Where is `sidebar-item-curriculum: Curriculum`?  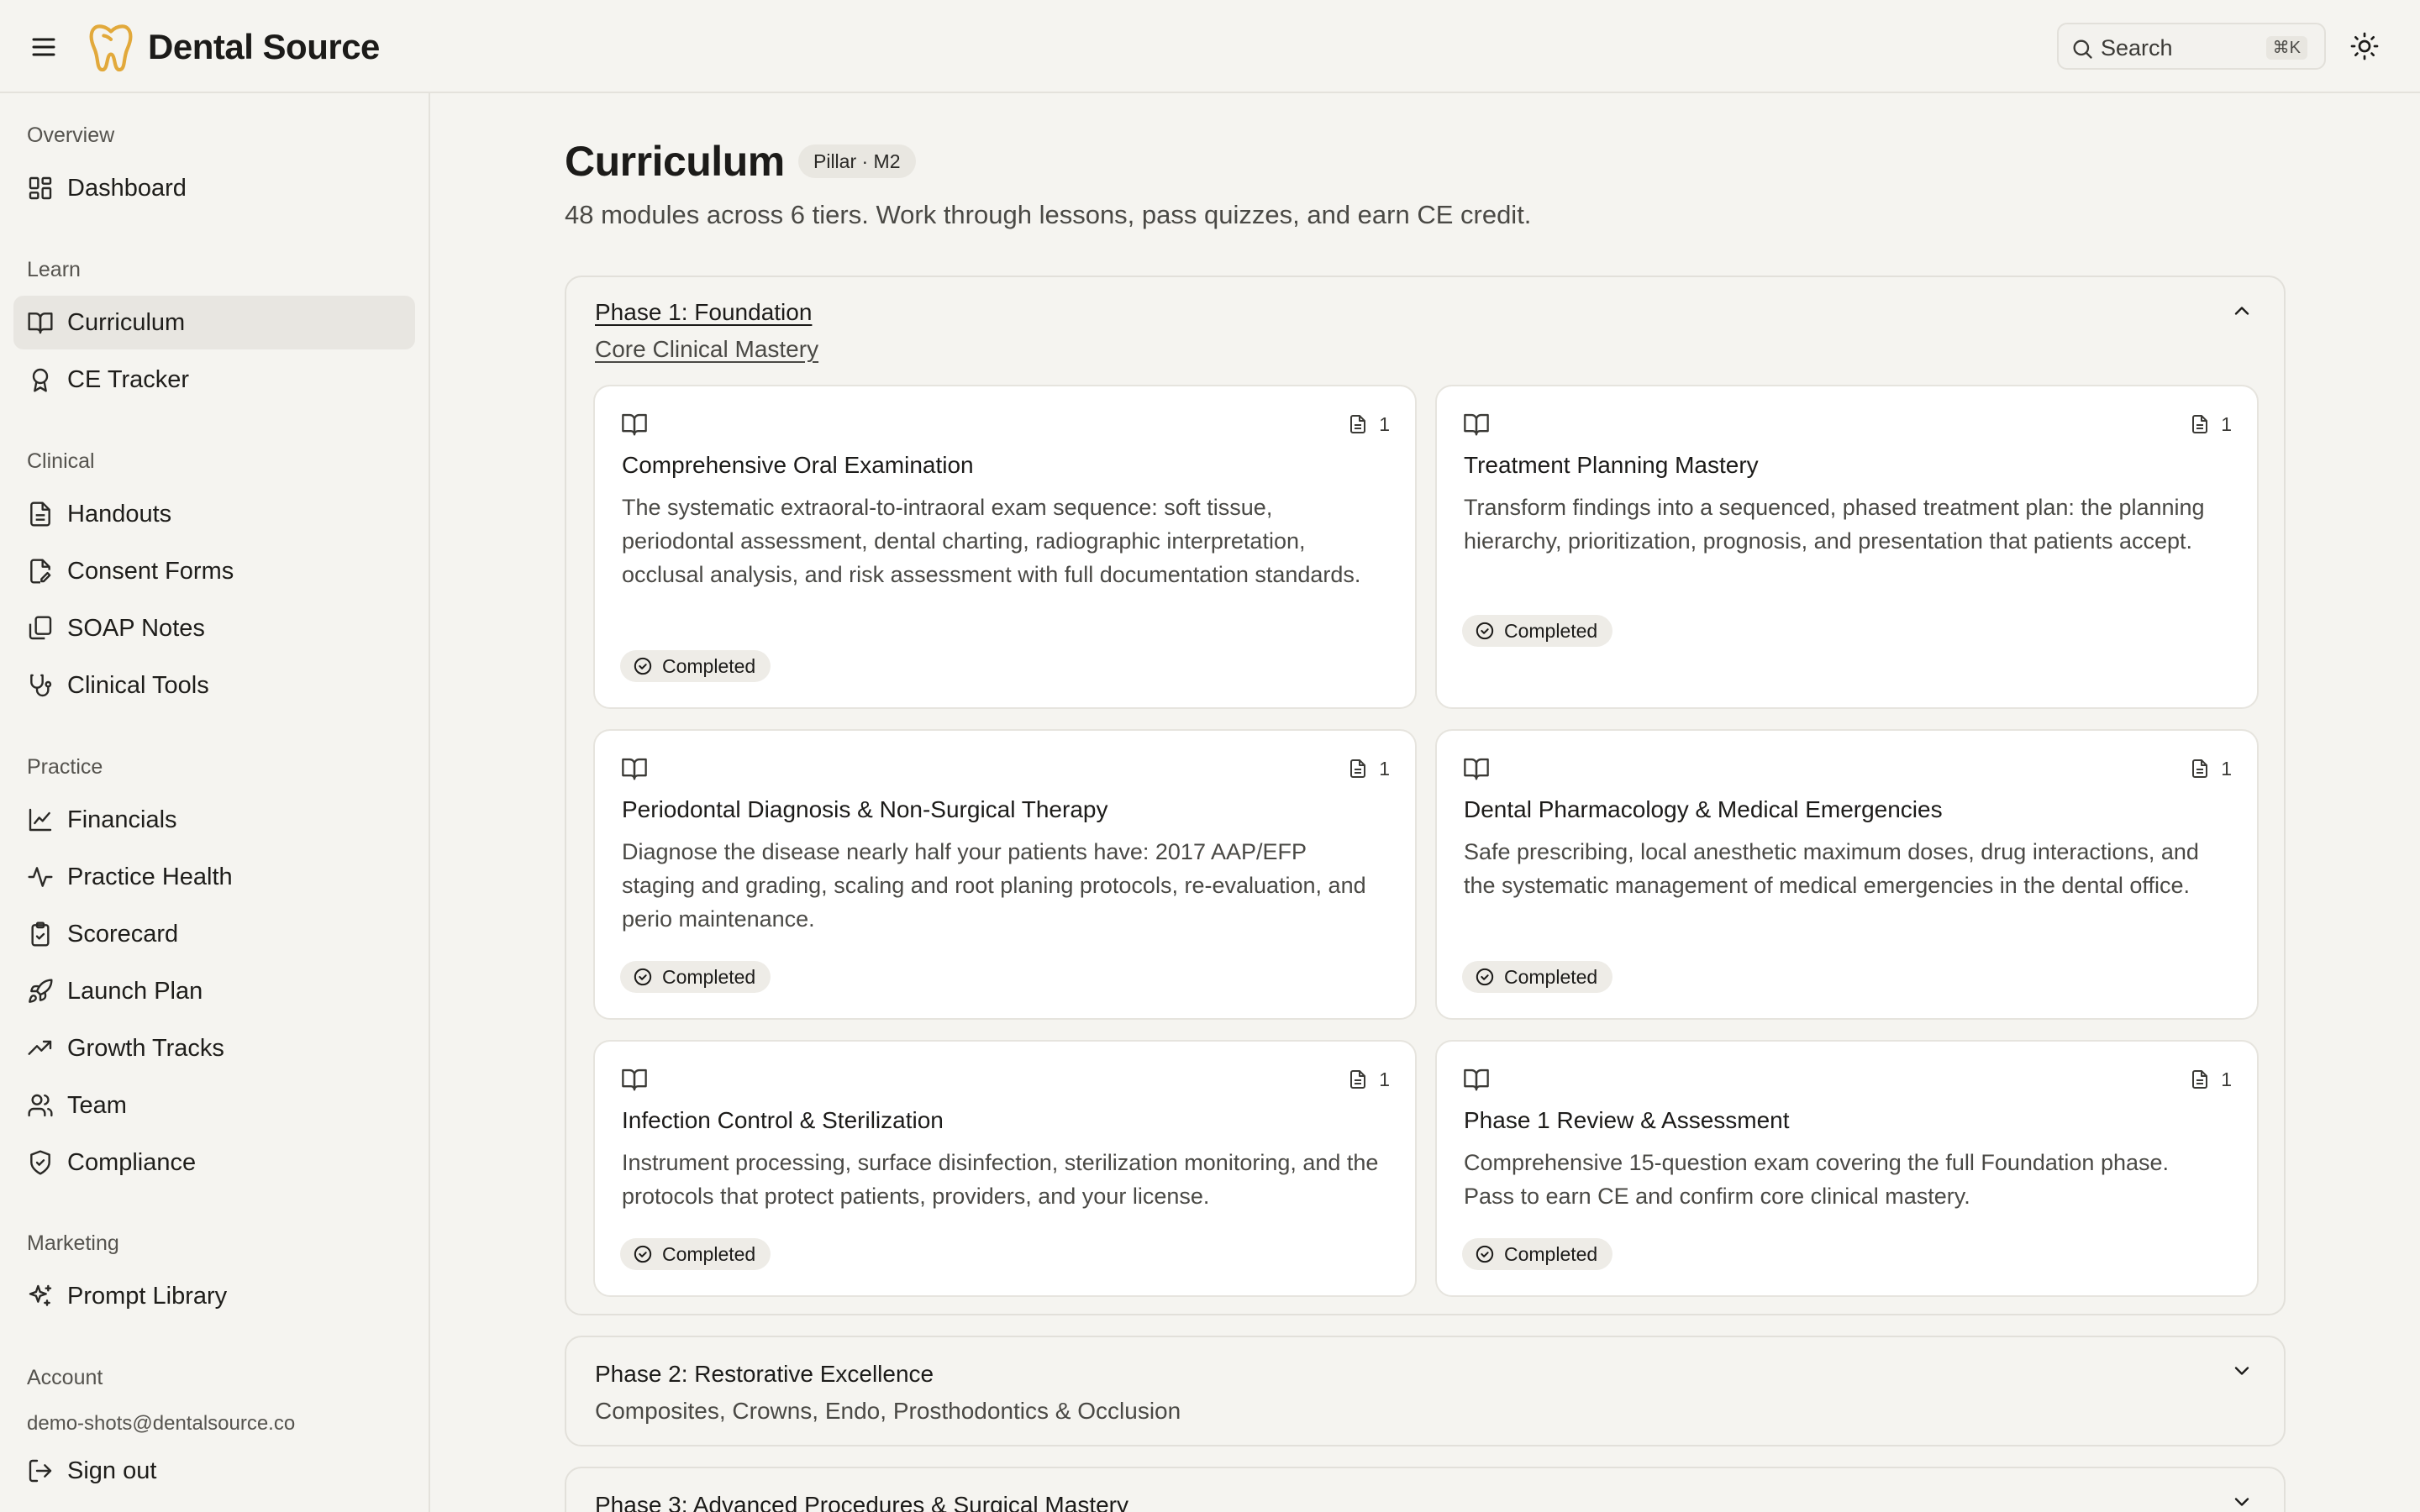
sidebar-item-curriculum: Curriculum is located at coordinates (214, 322).